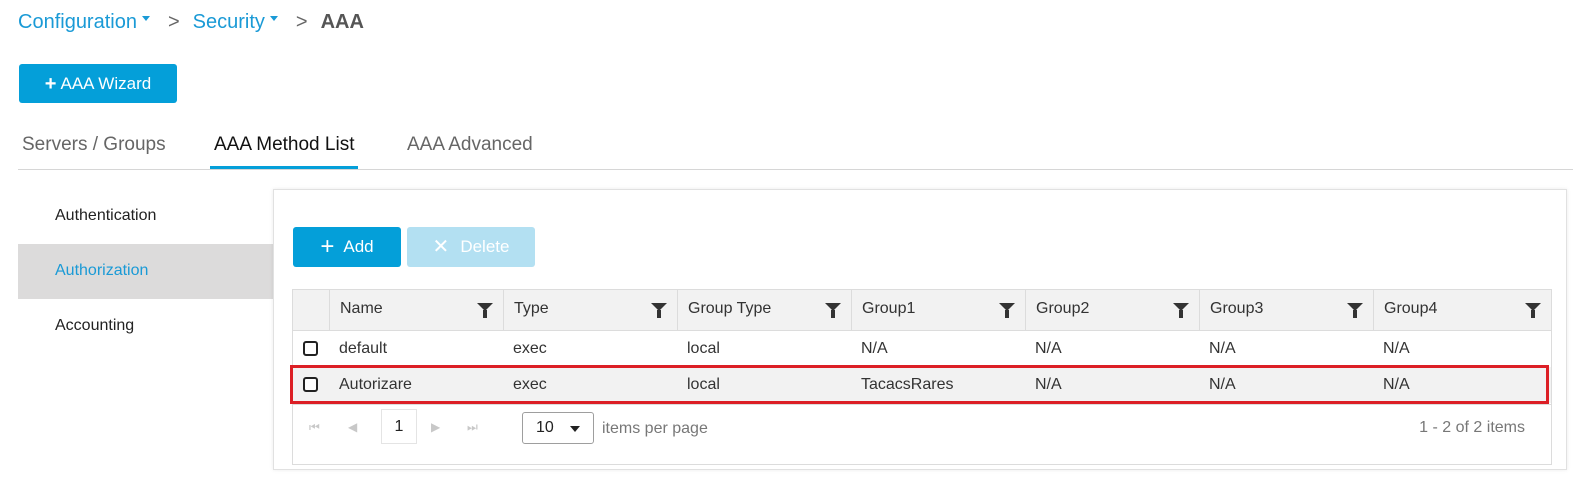 The width and height of the screenshot is (1573, 477). Describe the element at coordinates (358, 246) in the screenshot. I see `add-button-label: Add` at that location.